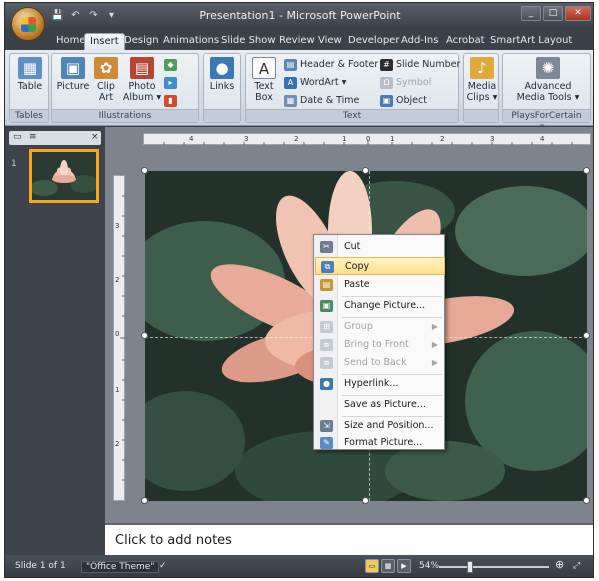 This screenshot has height=581, width=599. What do you see at coordinates (326, 384) in the screenshot?
I see `hyperlink-icon: ●` at bounding box center [326, 384].